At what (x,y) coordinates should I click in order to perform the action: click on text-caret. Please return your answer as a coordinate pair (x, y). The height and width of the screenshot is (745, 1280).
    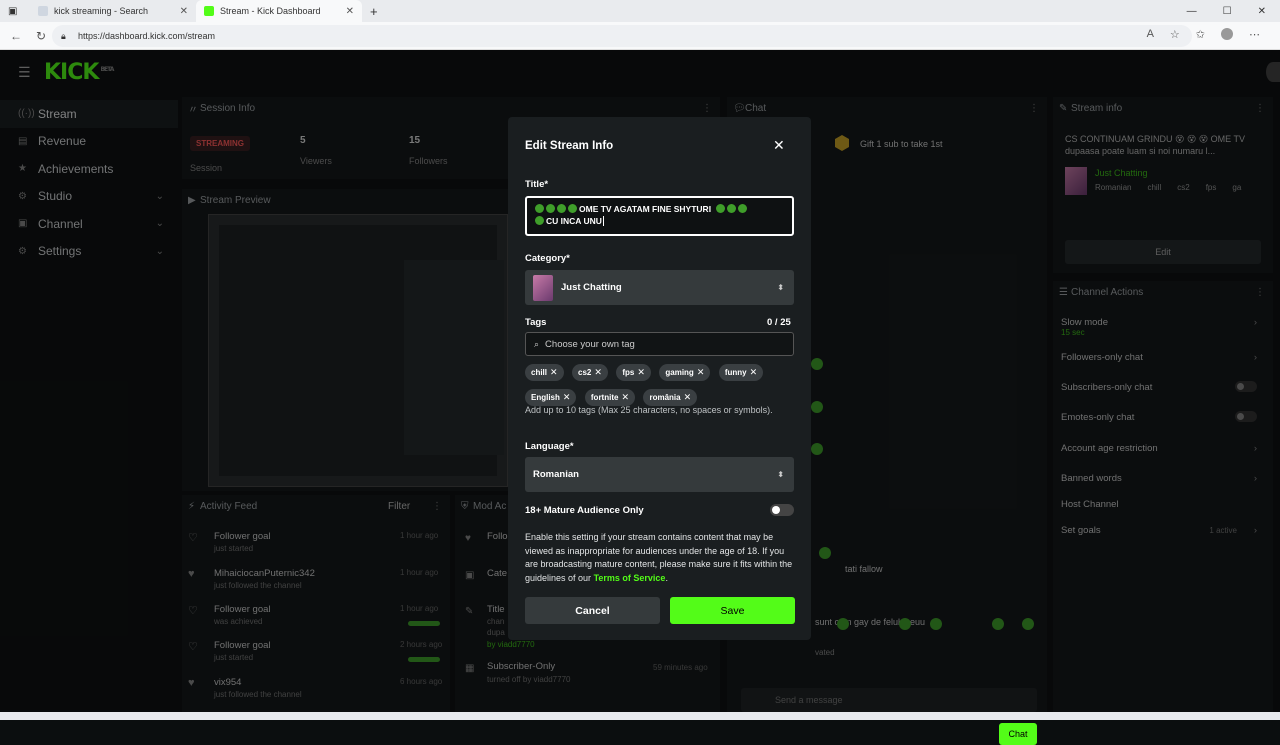
    Looking at the image, I should click on (603, 221).